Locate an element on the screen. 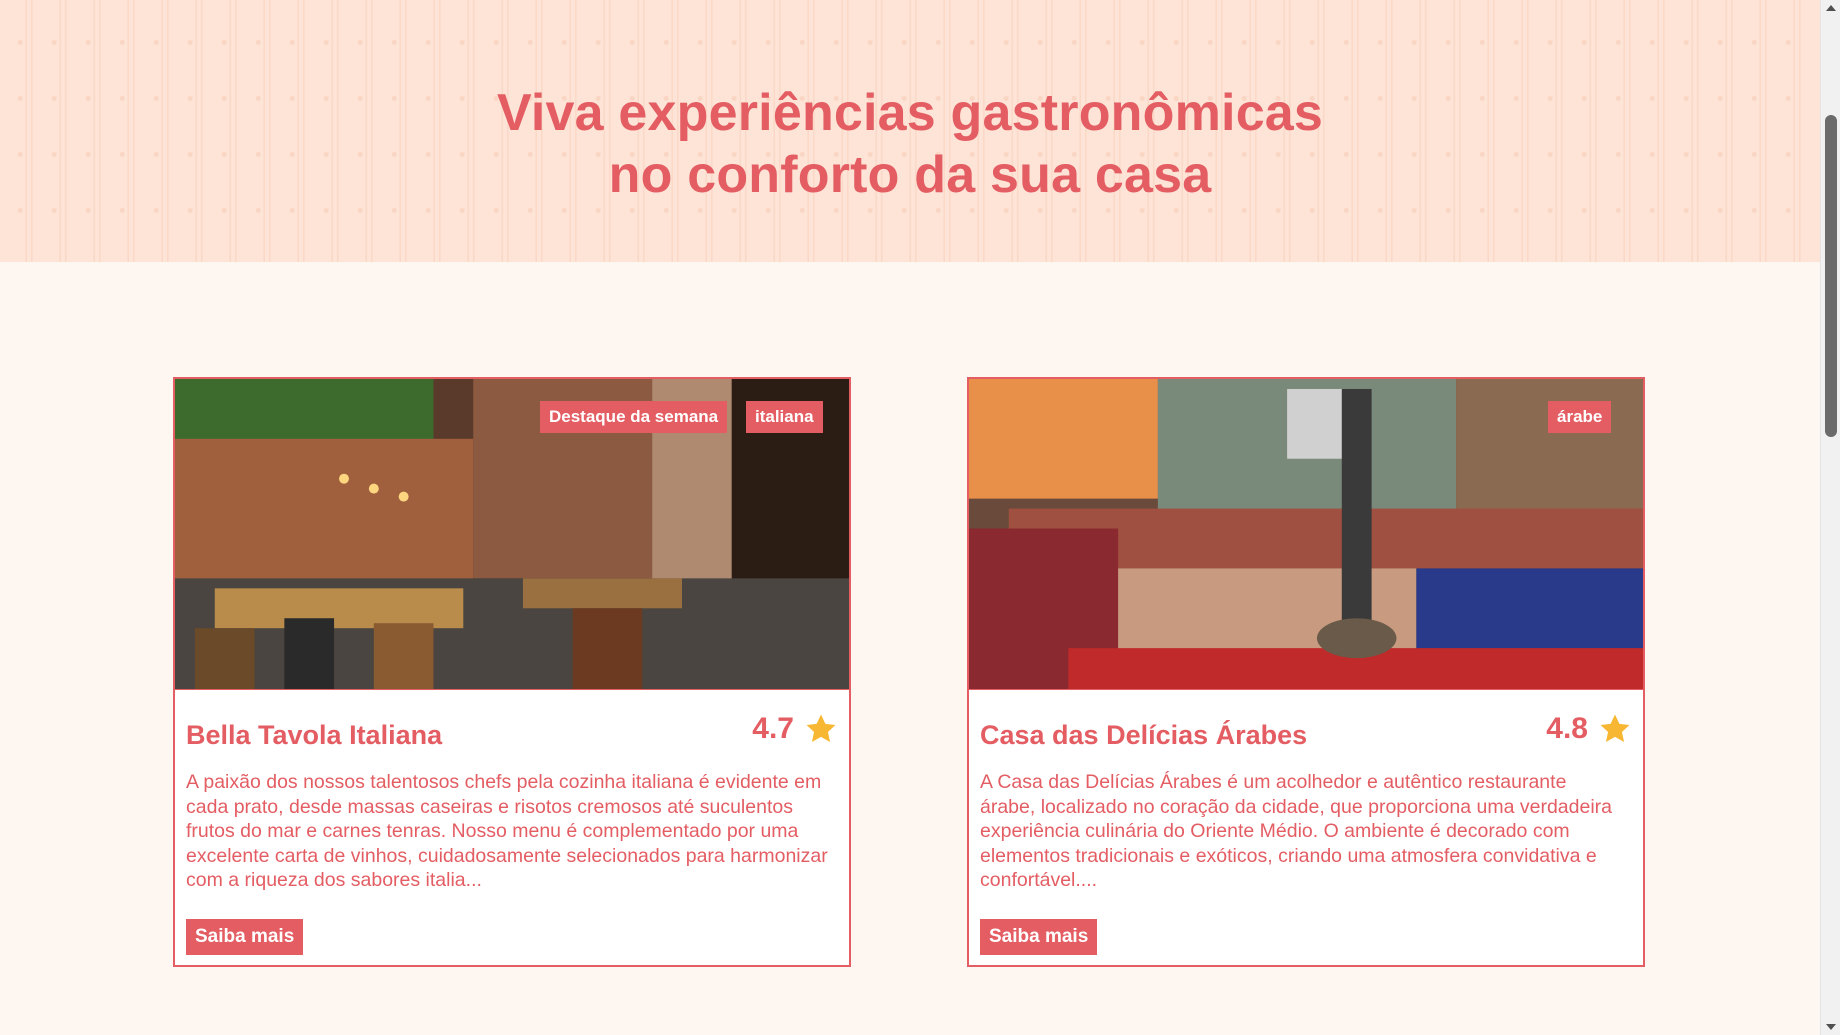  rating-value: 4.8 is located at coordinates (1567, 728).